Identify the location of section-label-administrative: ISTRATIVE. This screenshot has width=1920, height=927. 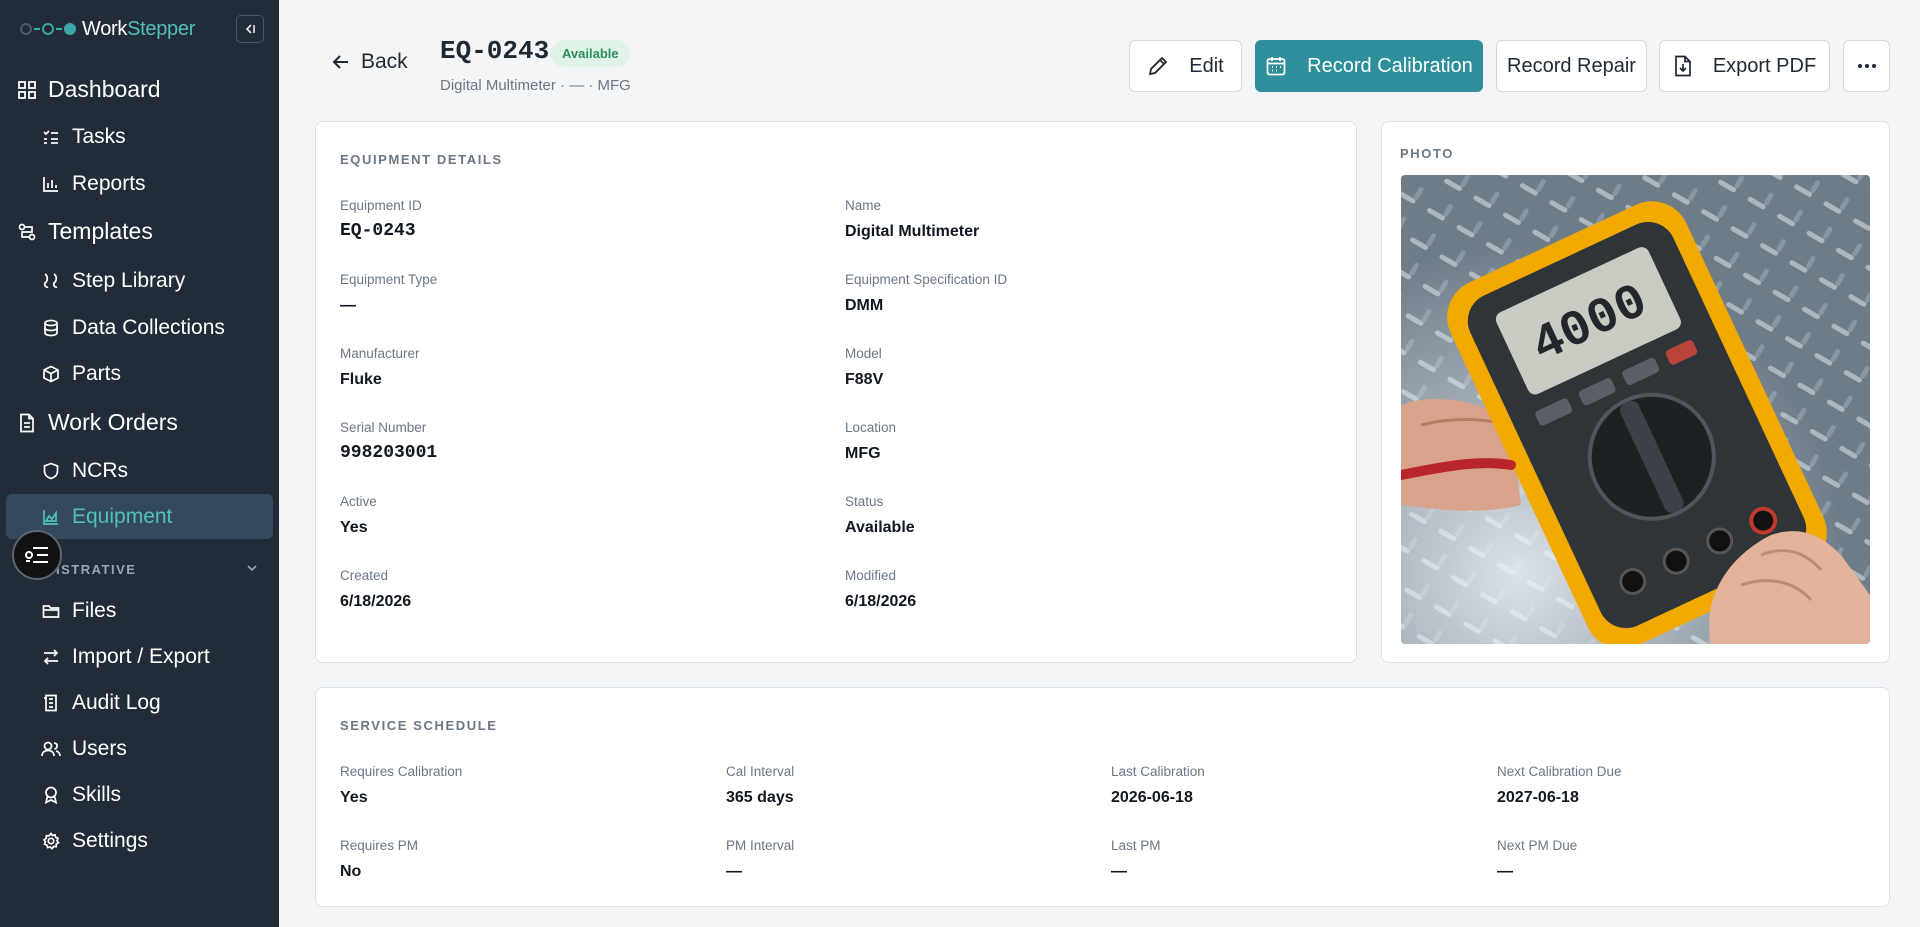
(96, 569).